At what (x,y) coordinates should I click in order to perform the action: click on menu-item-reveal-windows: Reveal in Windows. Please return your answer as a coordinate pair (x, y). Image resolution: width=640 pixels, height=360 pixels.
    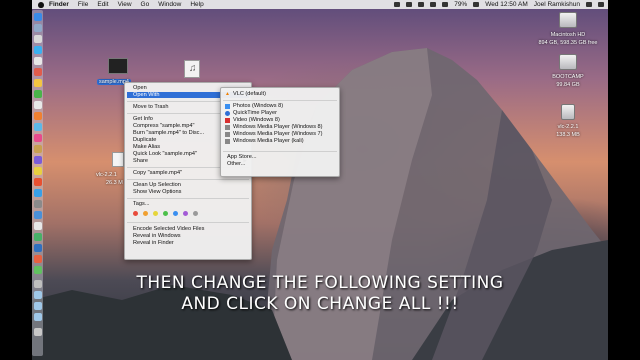
    Looking at the image, I should click on (157, 236).